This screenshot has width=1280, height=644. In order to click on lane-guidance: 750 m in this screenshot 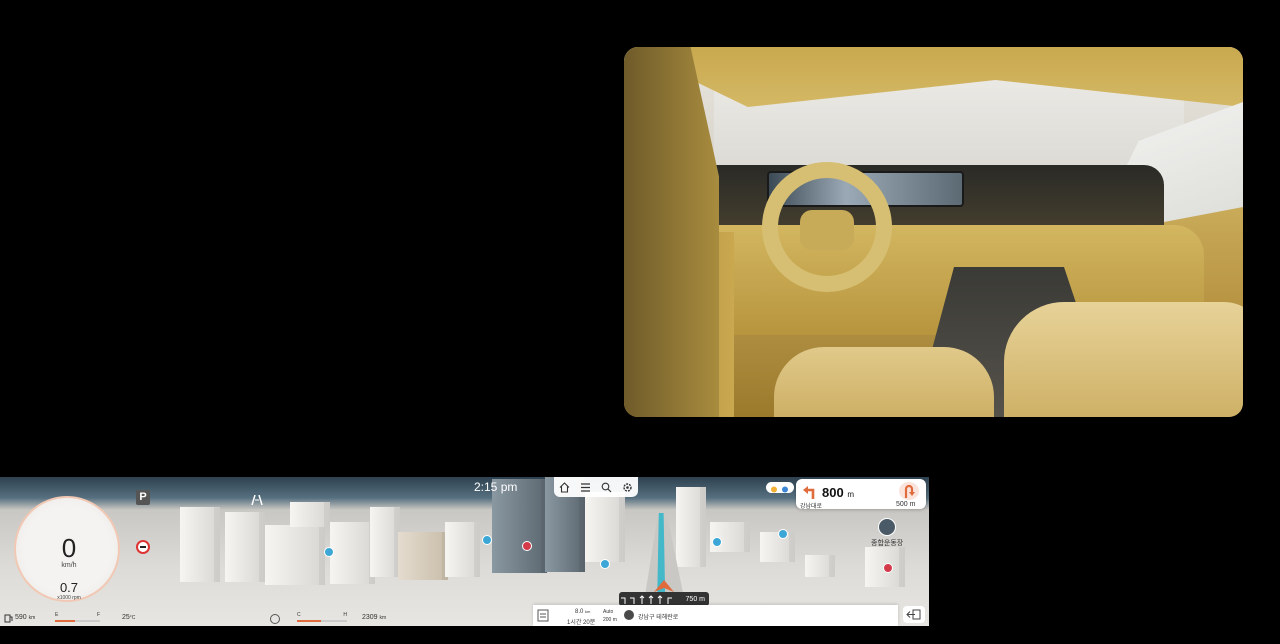, I will do `click(664, 599)`.